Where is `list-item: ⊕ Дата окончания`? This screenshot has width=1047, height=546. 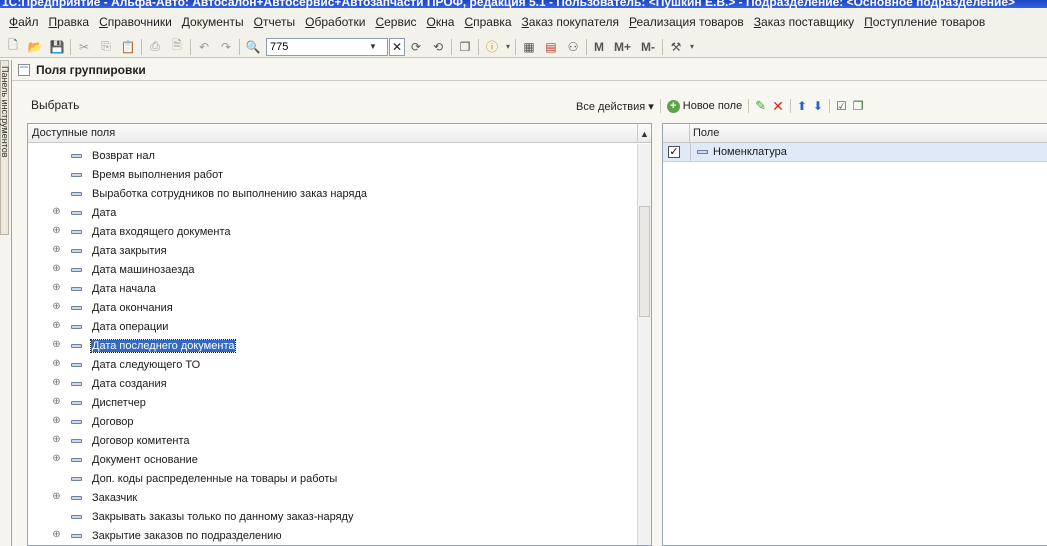
list-item: ⊕ Дата окончания is located at coordinates (332, 307).